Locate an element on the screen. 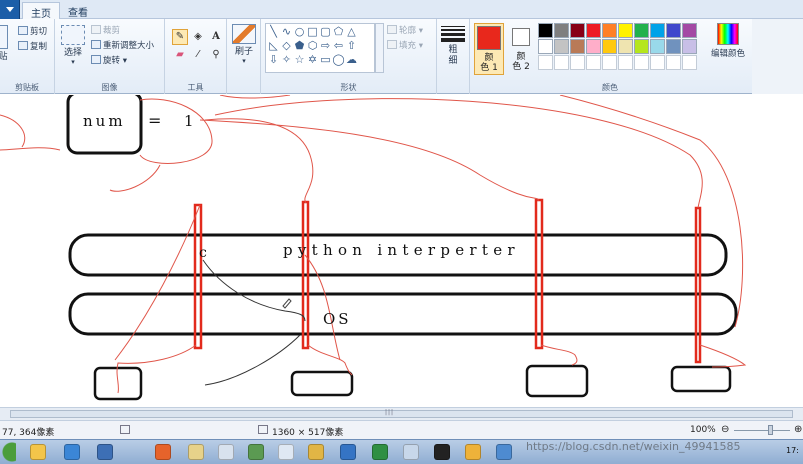 This screenshot has height=464, width=803. size-button: 粗 细 is located at coordinates (453, 45).